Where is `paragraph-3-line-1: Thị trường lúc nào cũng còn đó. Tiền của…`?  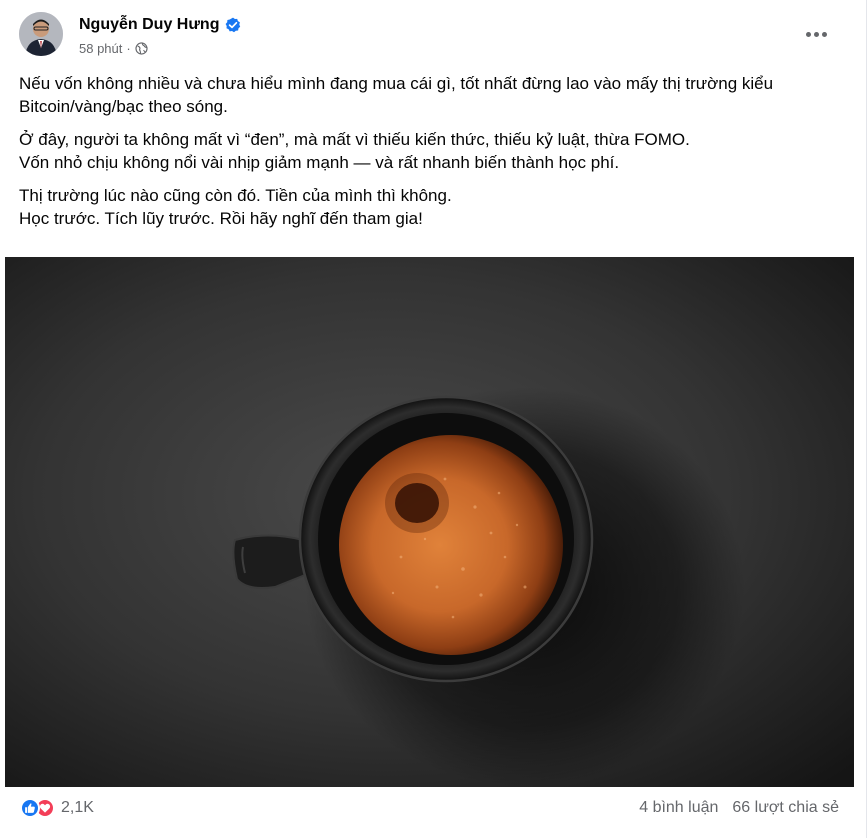
paragraph-3-line-1: Thị trường lúc nào cũng còn đó. Tiền của… is located at coordinates (235, 195).